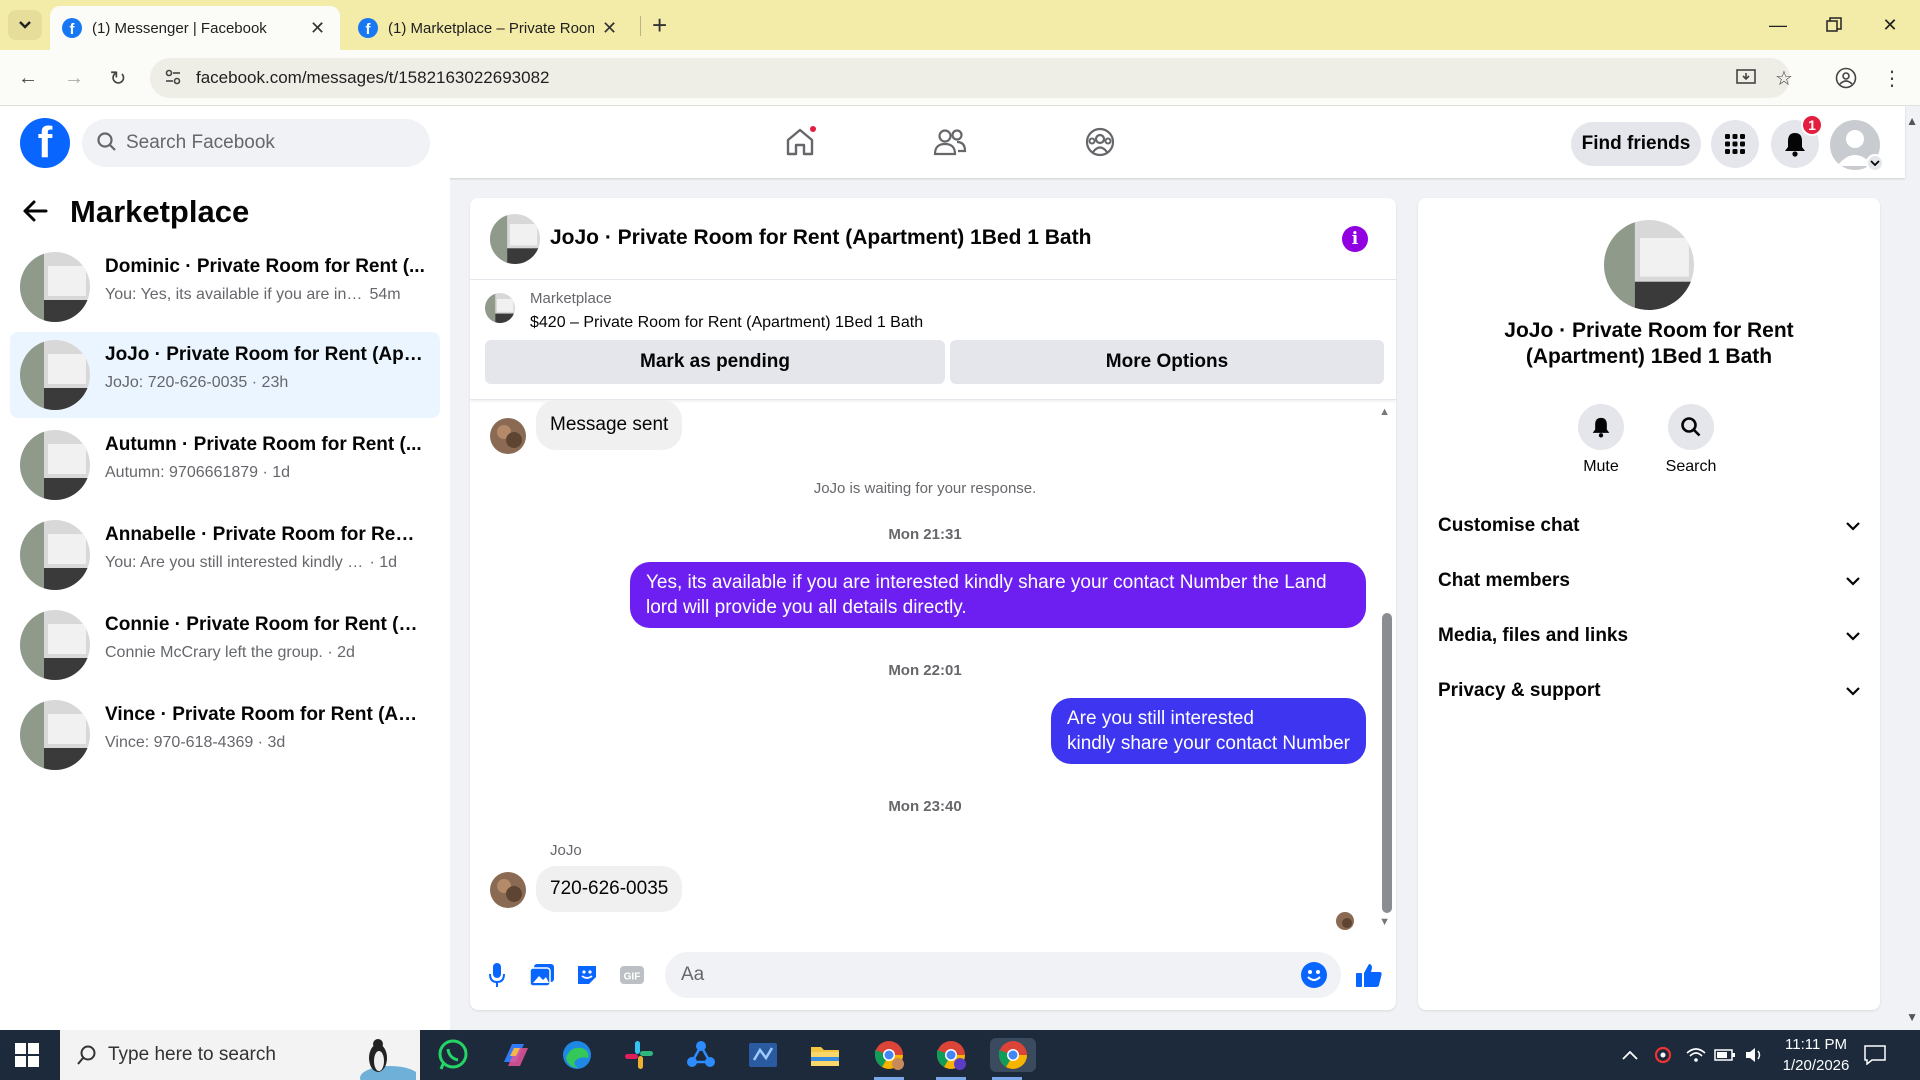 Image resolution: width=1920 pixels, height=1080 pixels. I want to click on install-app-icon, so click(1746, 78).